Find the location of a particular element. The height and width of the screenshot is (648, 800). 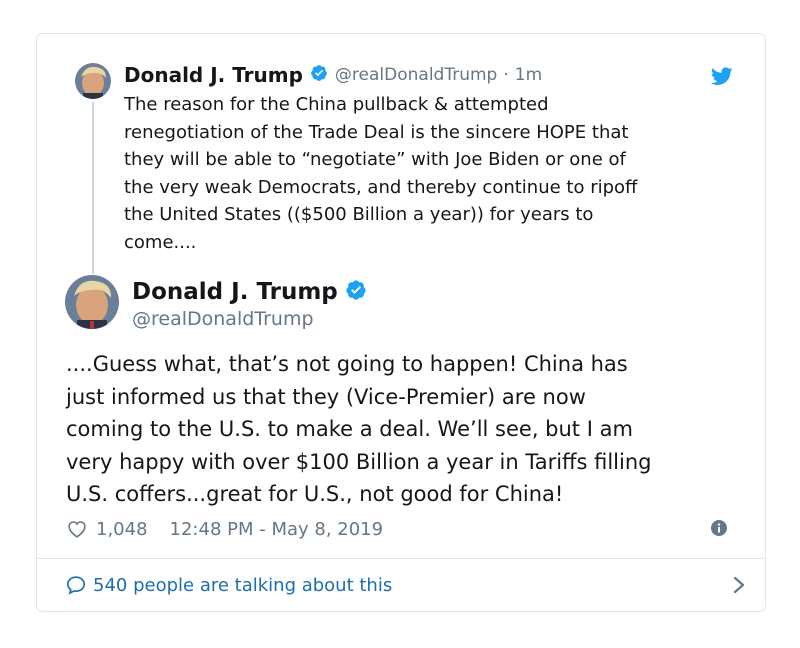

twitter-bird-icon is located at coordinates (721, 76).